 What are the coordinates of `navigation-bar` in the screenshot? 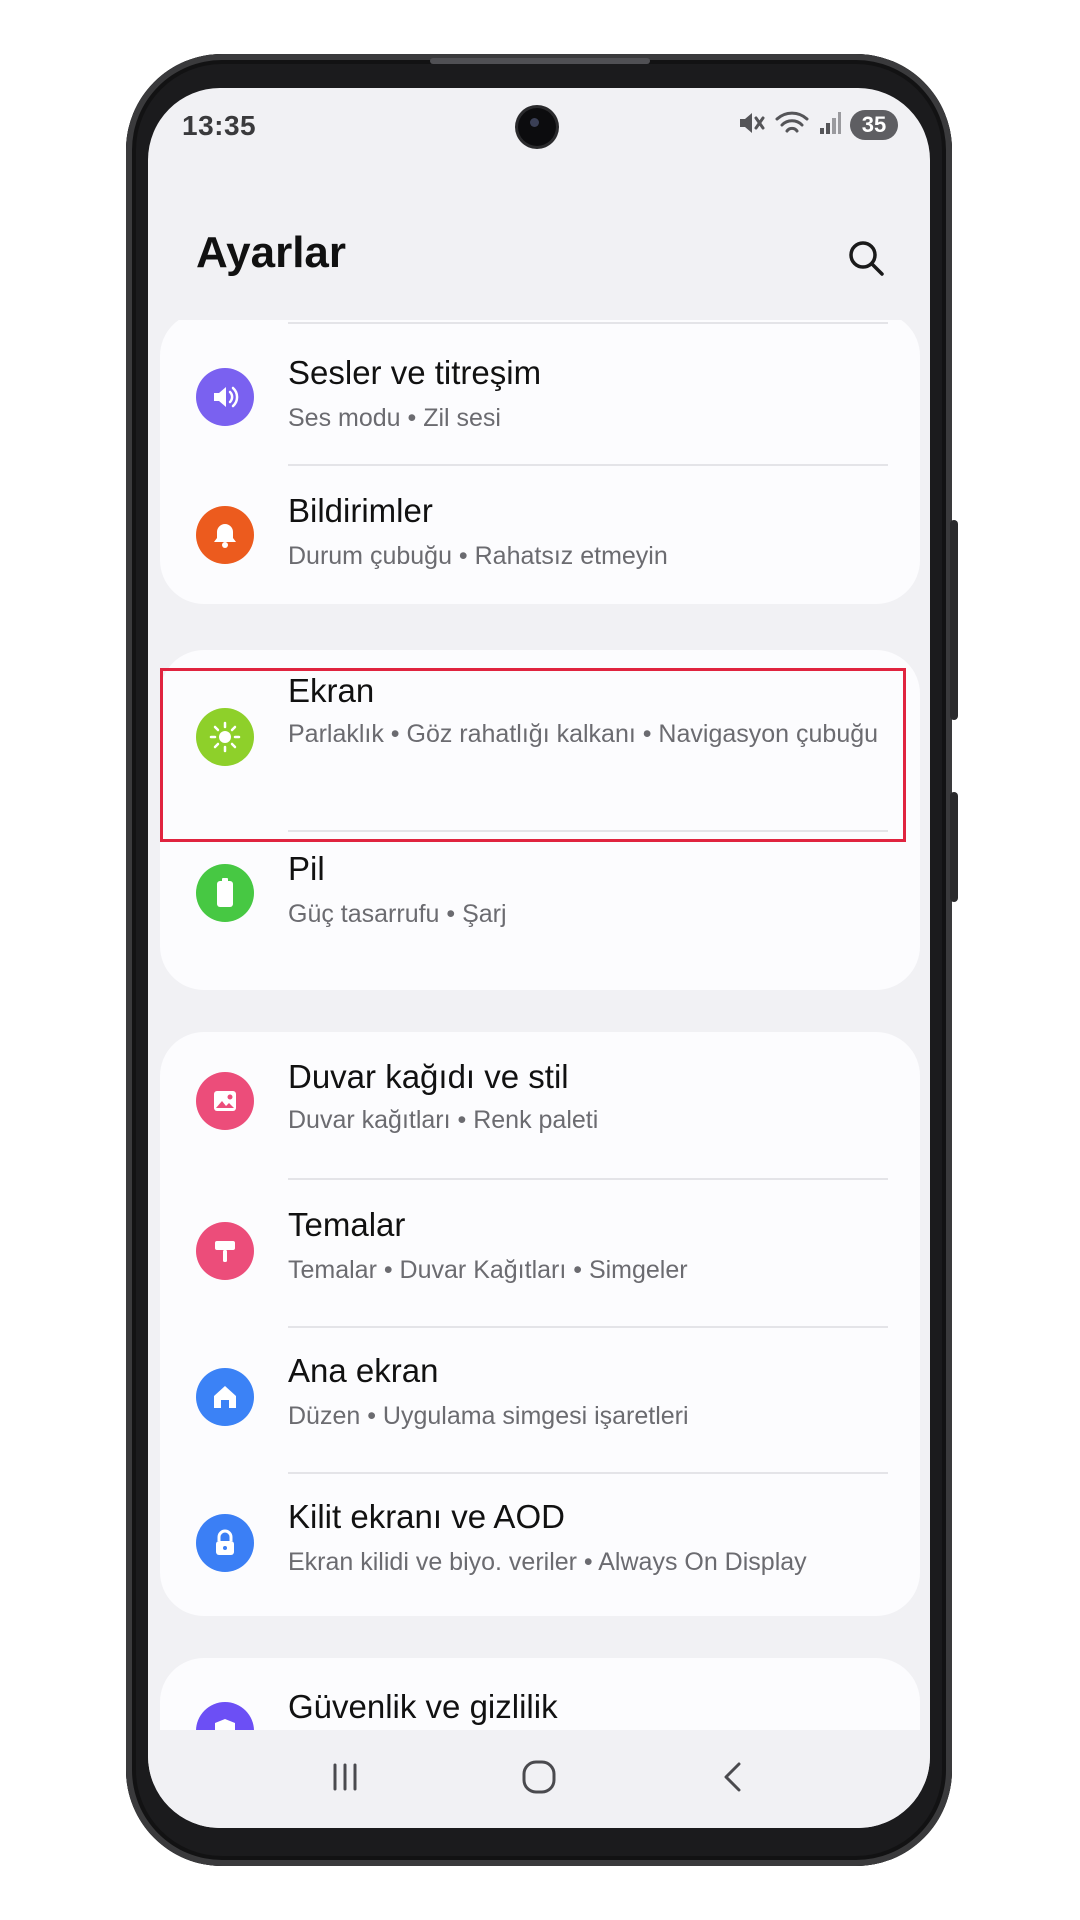 It's located at (539, 1779).